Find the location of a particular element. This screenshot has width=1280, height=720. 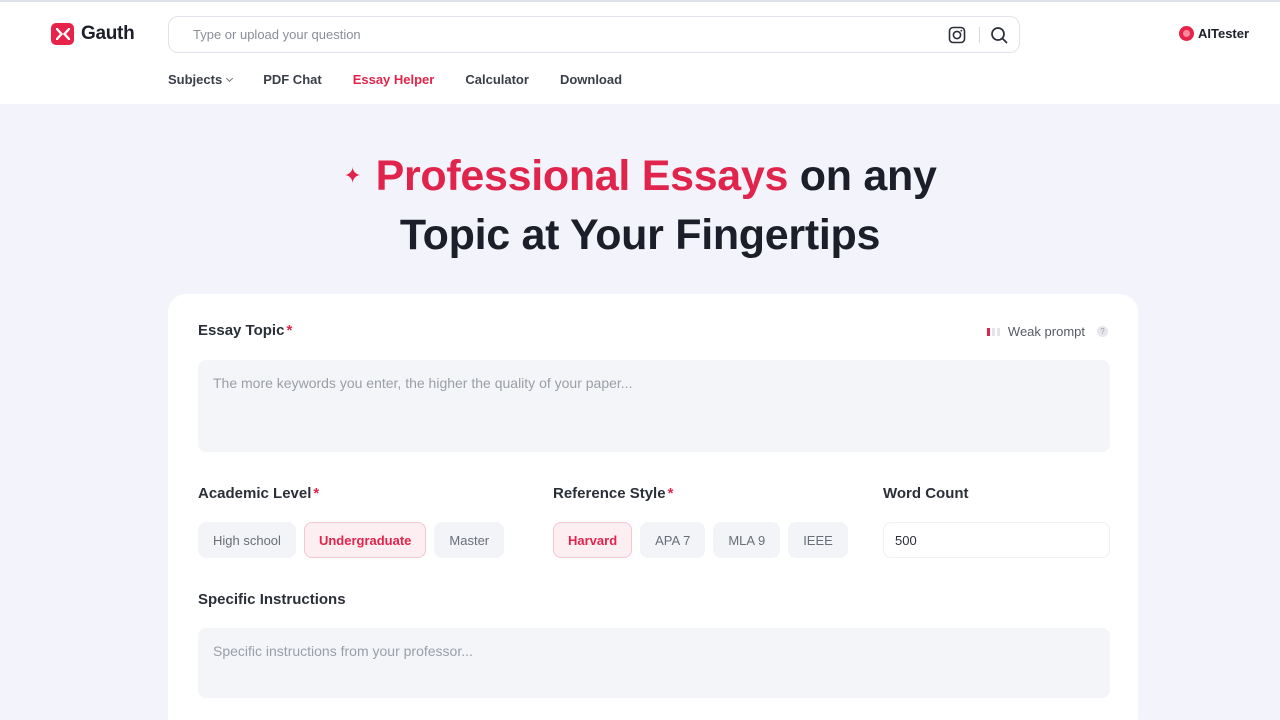

search-divider is located at coordinates (979, 35).